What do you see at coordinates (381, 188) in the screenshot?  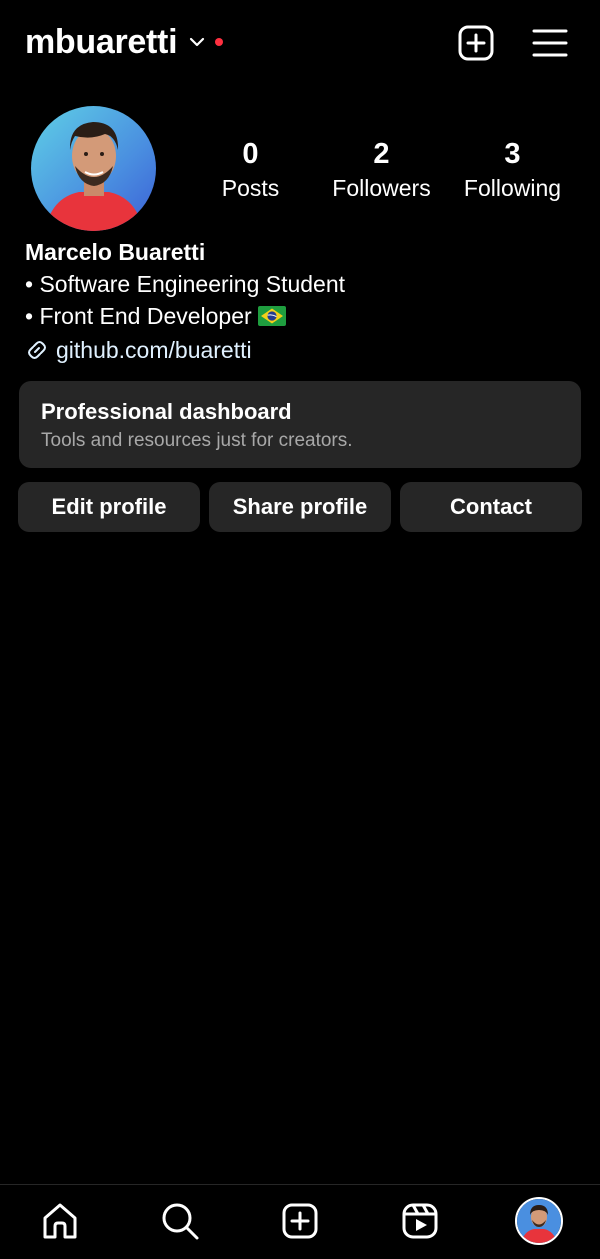 I see `followers-label: Followers` at bounding box center [381, 188].